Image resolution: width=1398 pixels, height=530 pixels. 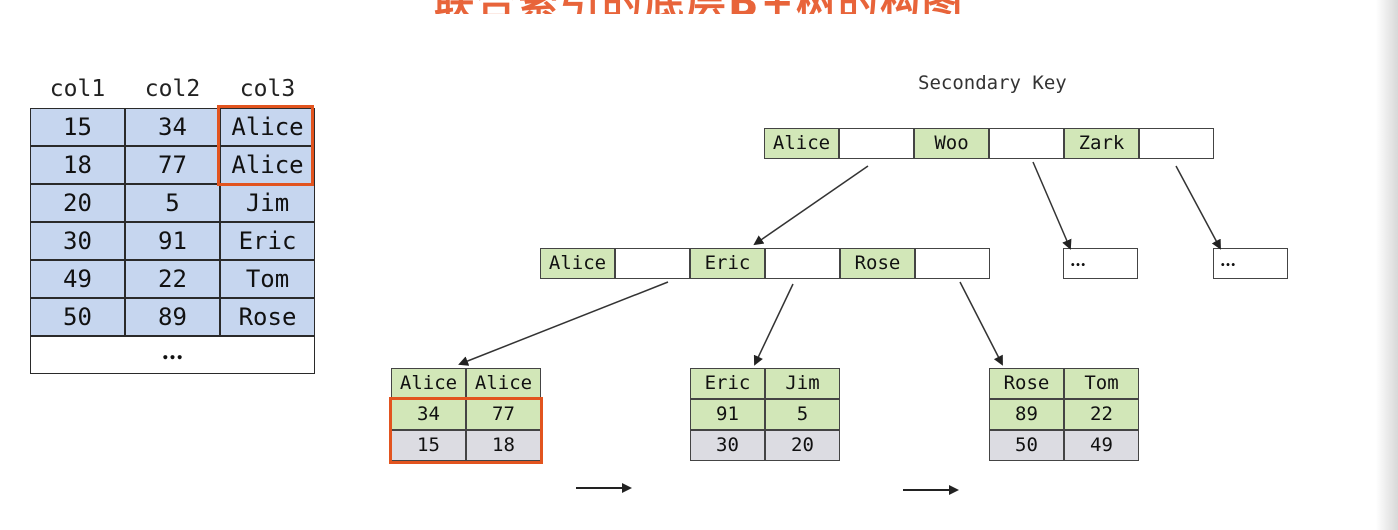 I want to click on edge-root-to-middle, so click(x=811, y=205).